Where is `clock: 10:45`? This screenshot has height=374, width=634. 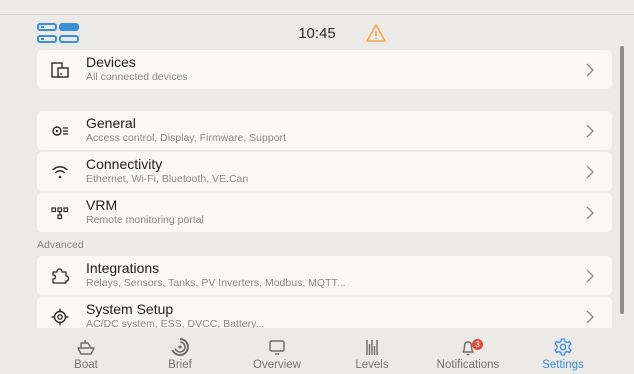 clock: 10:45 is located at coordinates (317, 33).